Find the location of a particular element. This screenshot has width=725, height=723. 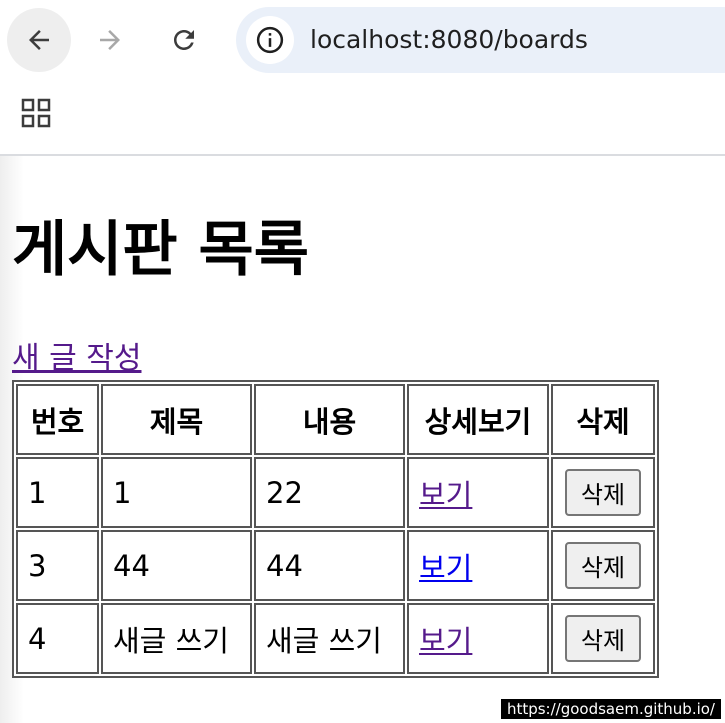

address-bar: localhost:8080/boards is located at coordinates (480, 40).